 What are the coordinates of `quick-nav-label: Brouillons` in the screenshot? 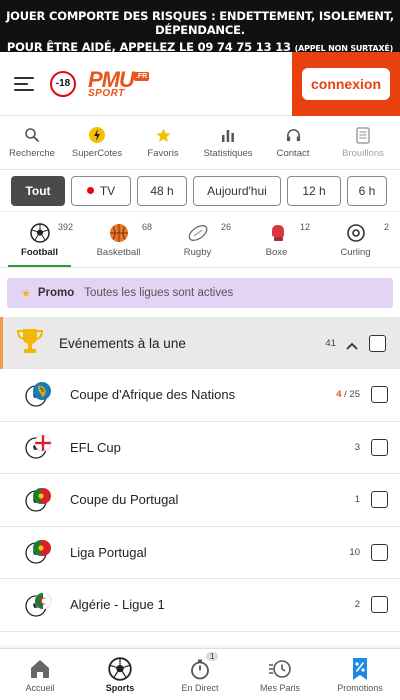 It's located at (363, 153).